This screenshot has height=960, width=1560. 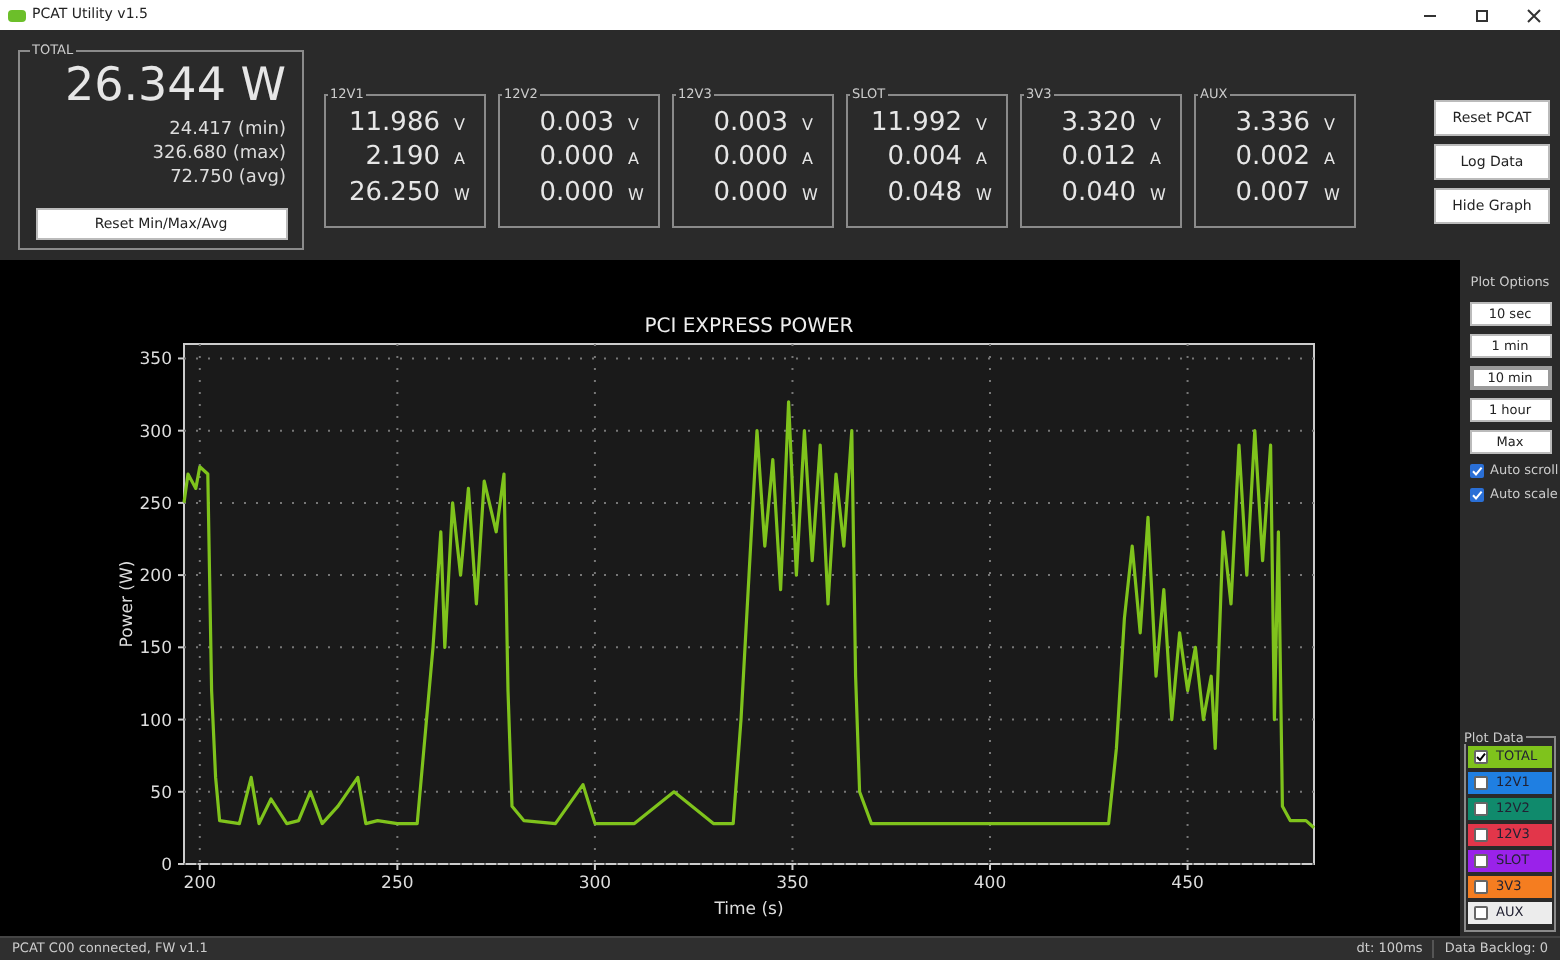 I want to click on check-icon, so click(x=1481, y=757).